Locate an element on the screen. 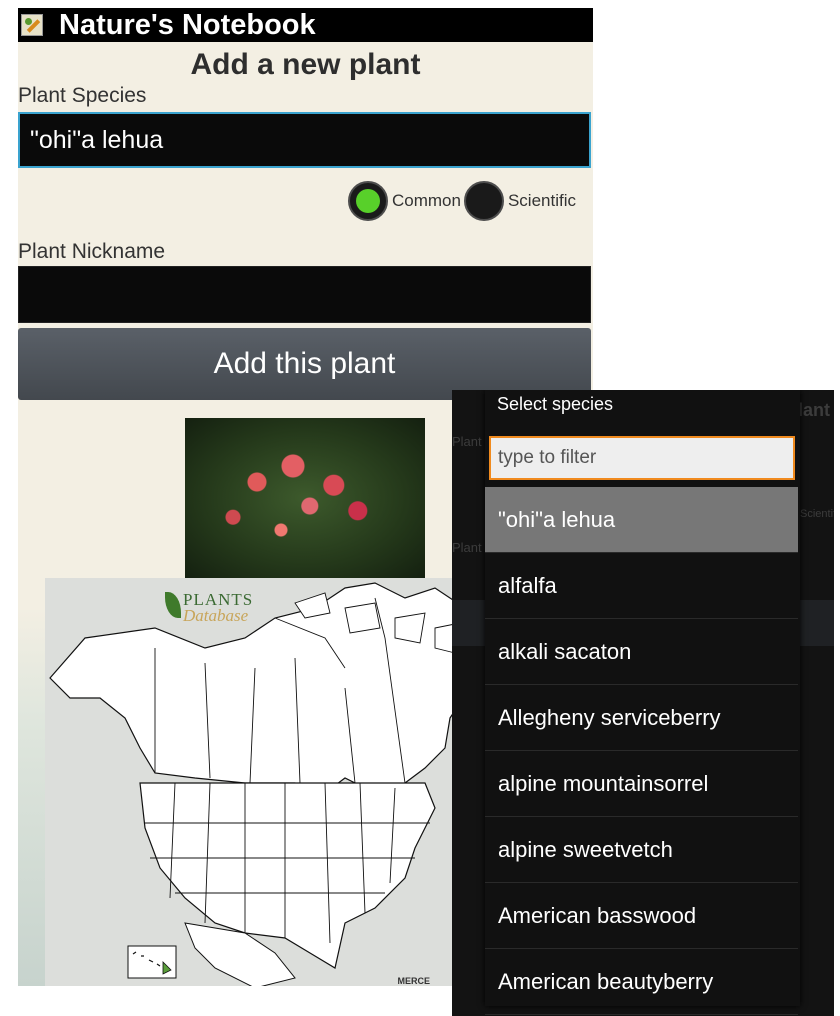  dimmed-radio-label: Scientific is located at coordinates (817, 514).